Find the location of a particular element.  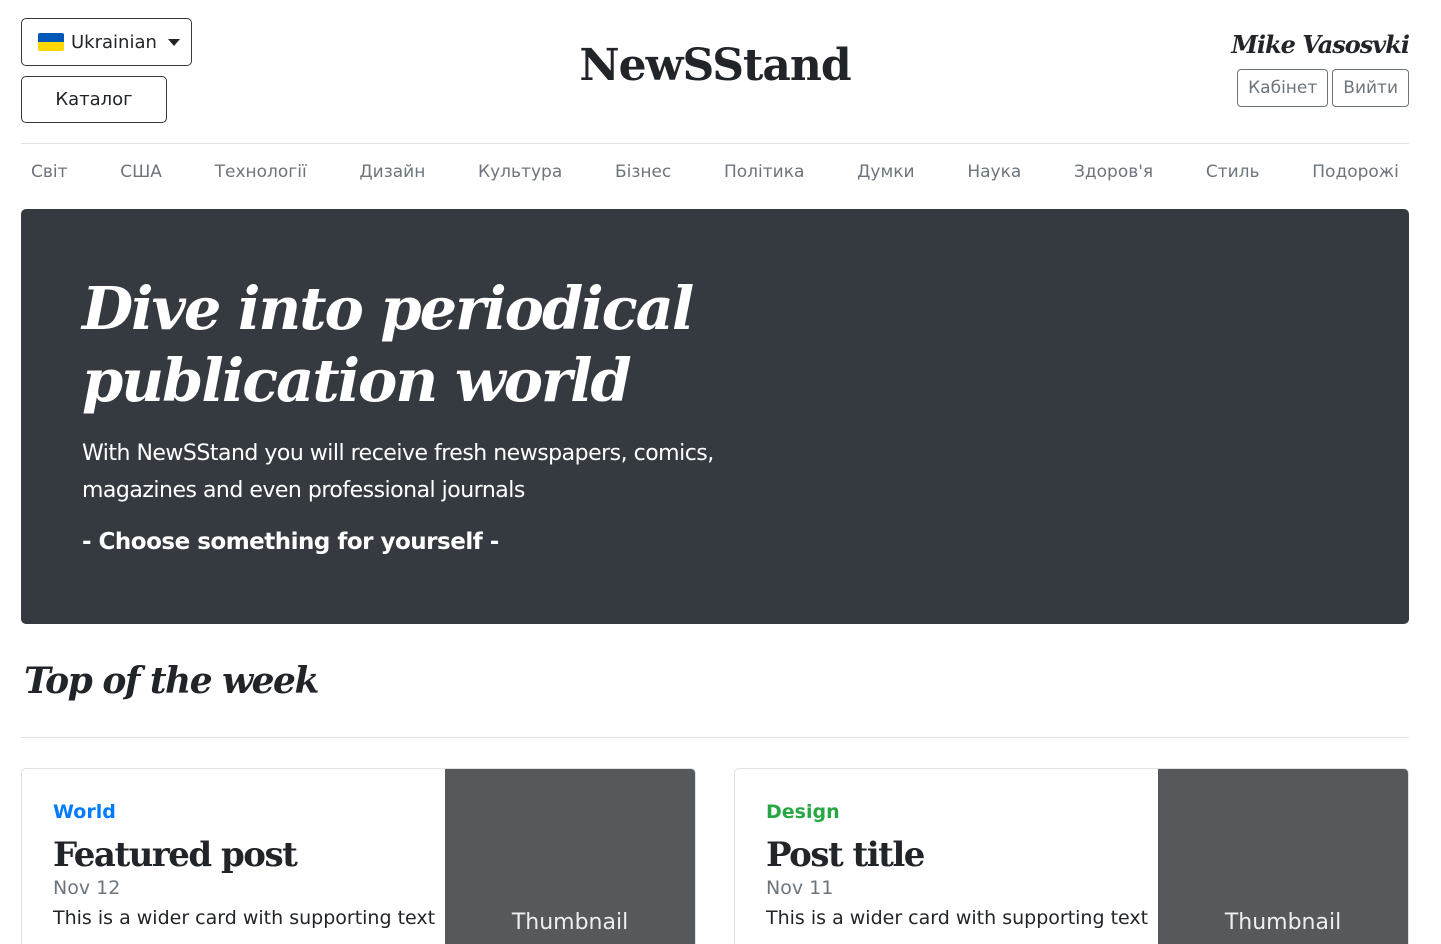

card-date: Nov 12 is located at coordinates (87, 888).